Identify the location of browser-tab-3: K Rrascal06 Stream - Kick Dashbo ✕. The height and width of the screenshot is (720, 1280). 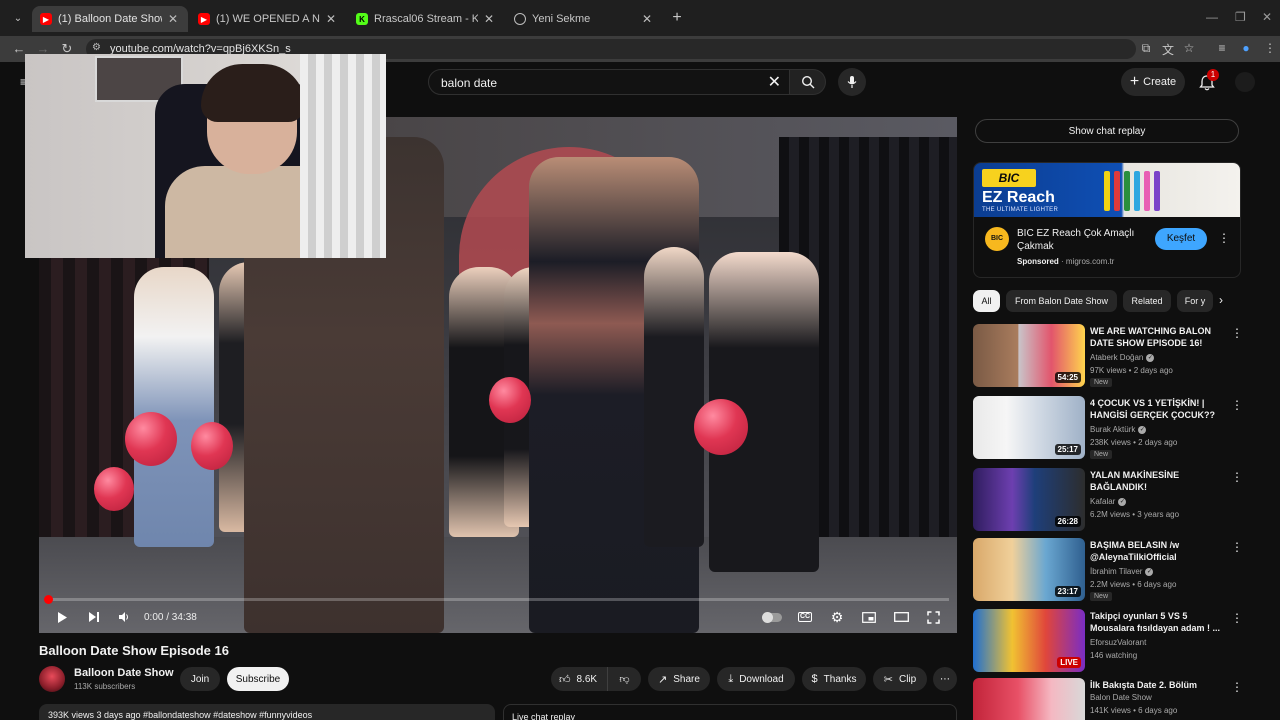
(426, 19).